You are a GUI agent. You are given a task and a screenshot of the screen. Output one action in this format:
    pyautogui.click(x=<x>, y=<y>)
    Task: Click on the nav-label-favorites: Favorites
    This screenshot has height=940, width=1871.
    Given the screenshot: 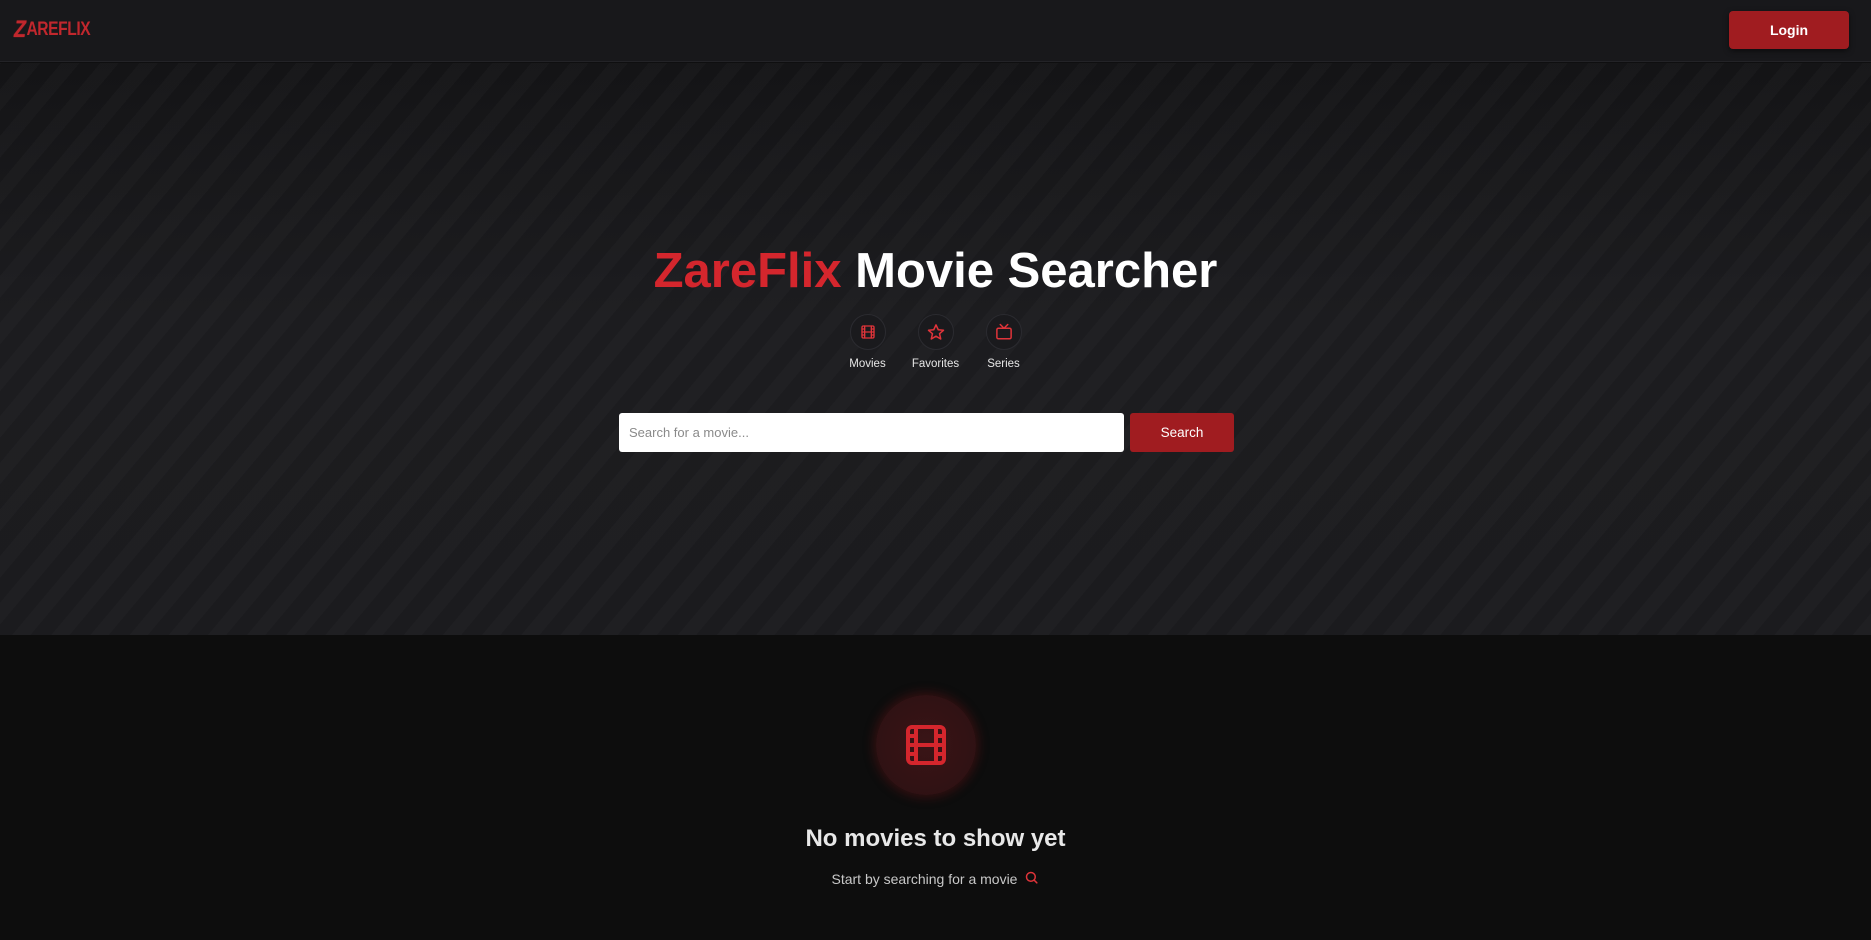 What is the action you would take?
    pyautogui.click(x=935, y=364)
    